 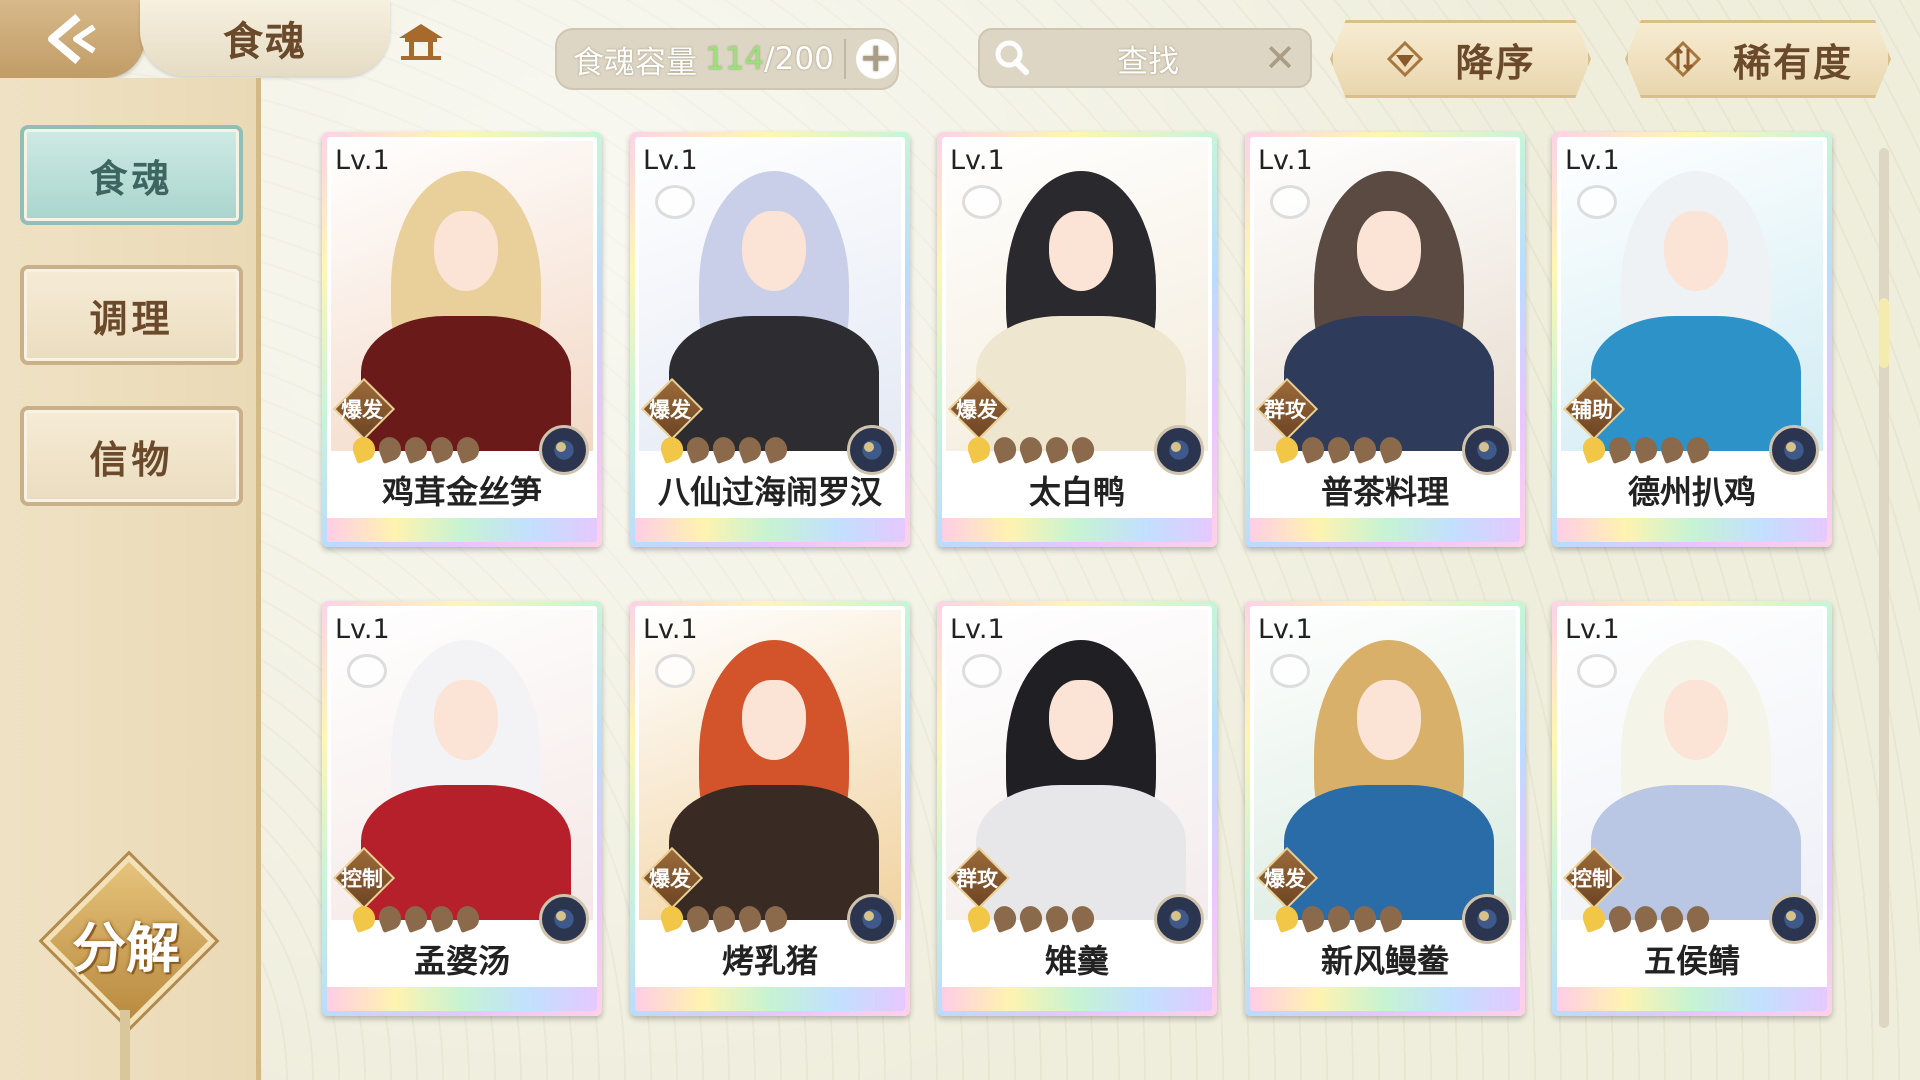 I want to click on role-tag-label: 辅助, so click(x=1592, y=410).